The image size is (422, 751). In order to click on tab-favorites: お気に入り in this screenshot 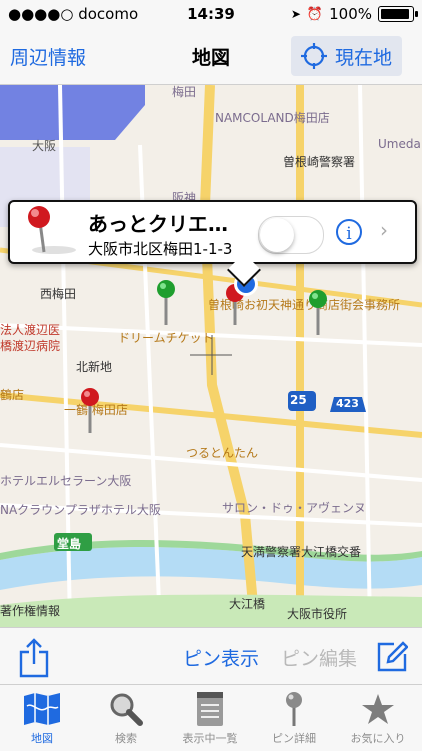, I will do `click(378, 717)`.